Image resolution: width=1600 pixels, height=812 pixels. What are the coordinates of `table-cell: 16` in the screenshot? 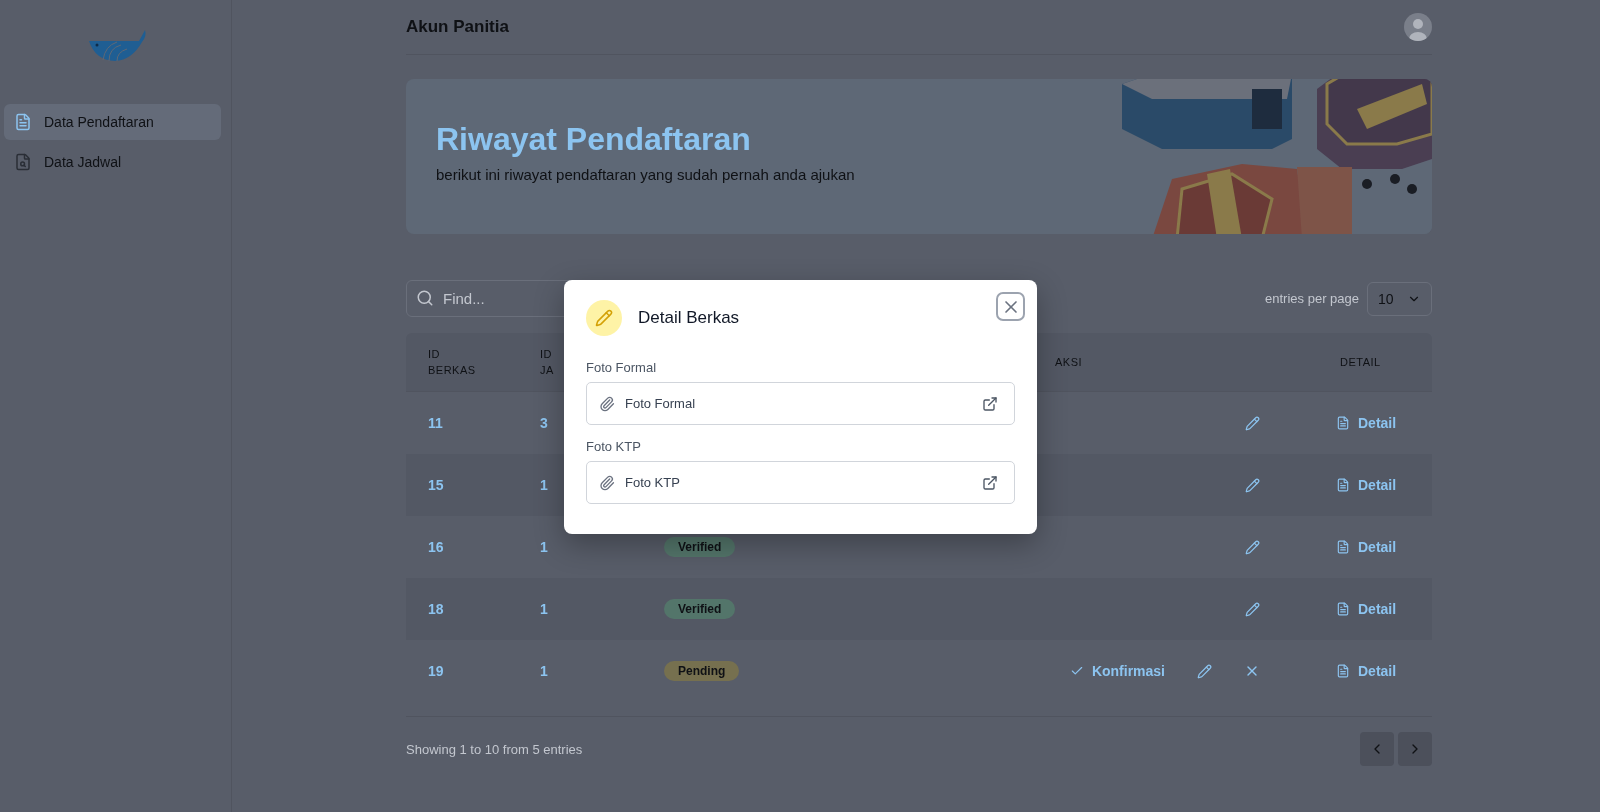 It's located at (436, 547).